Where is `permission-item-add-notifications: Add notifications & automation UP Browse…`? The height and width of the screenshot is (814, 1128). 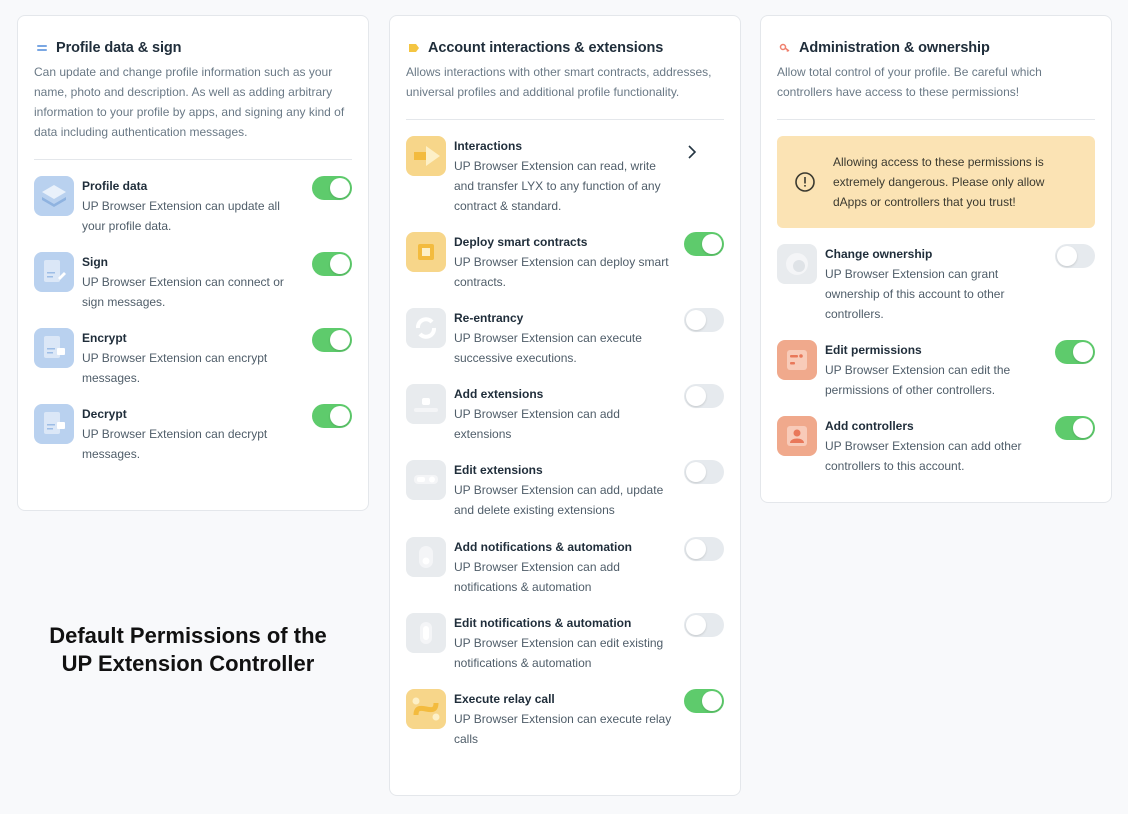
permission-item-add-notifications: Add notifications & automation UP Browse… is located at coordinates (565, 567).